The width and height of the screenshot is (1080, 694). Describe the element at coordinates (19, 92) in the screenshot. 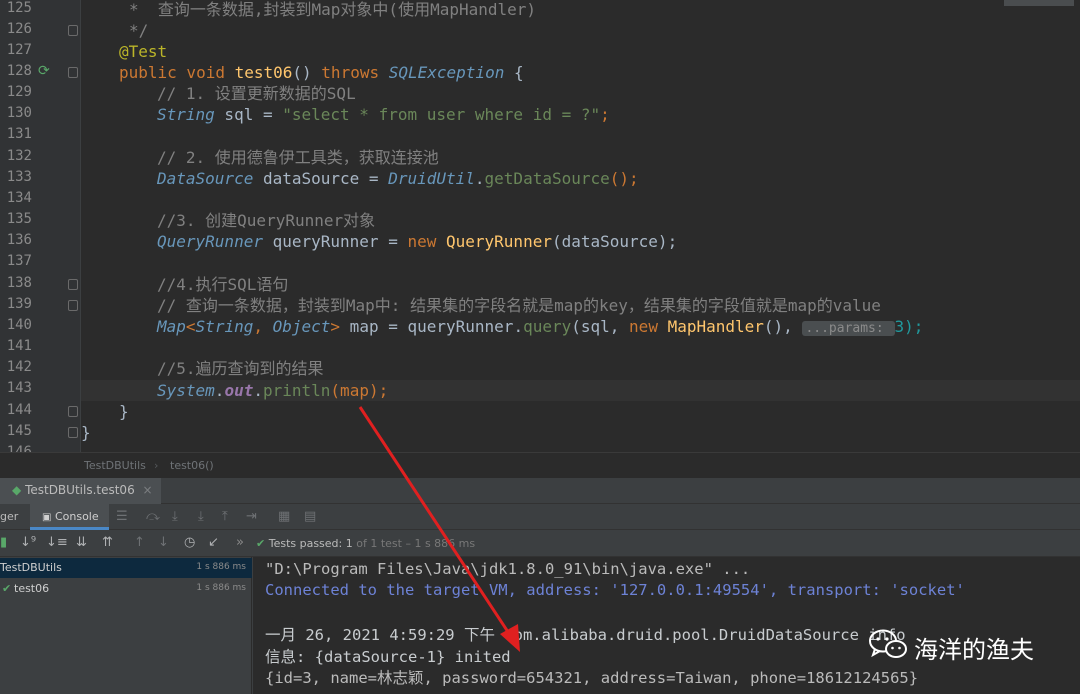

I see `line-number: 129` at that location.